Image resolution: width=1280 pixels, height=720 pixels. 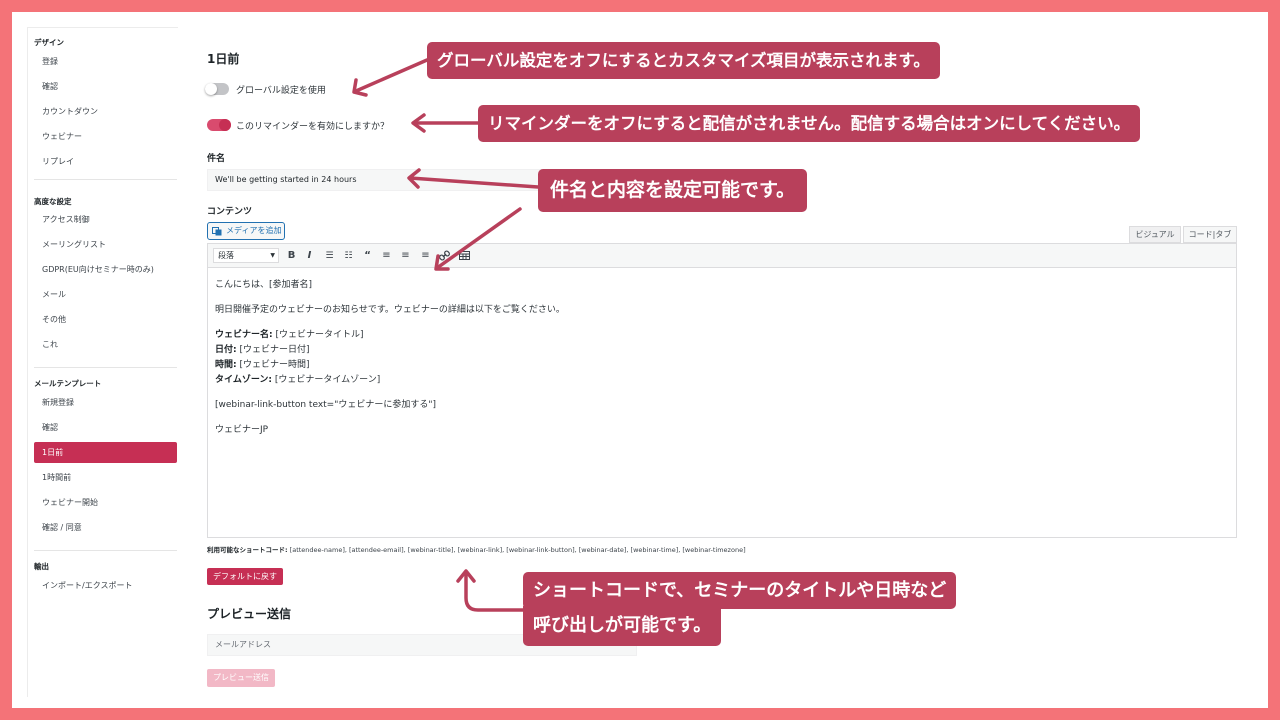 I want to click on sidebar-heading-email-templates: メールテンプレート, so click(x=68, y=383).